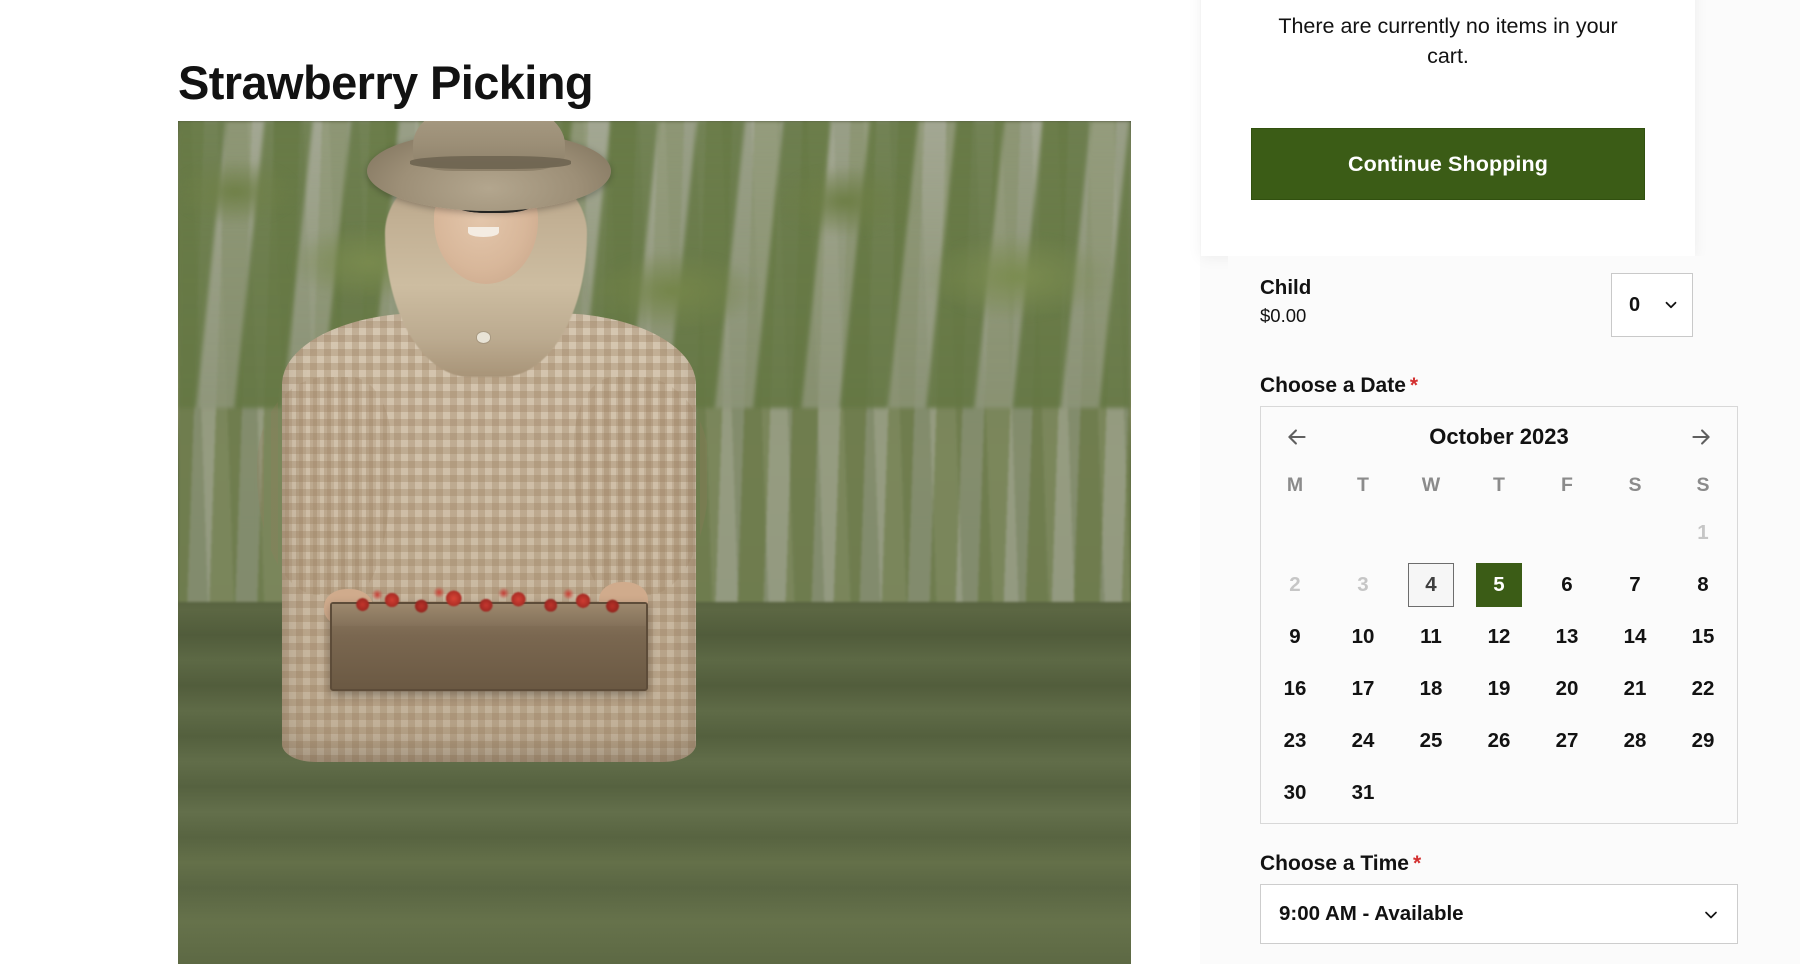 Image resolution: width=1800 pixels, height=964 pixels. Describe the element at coordinates (1363, 485) in the screenshot. I see `calendar-weekday-1: T` at that location.